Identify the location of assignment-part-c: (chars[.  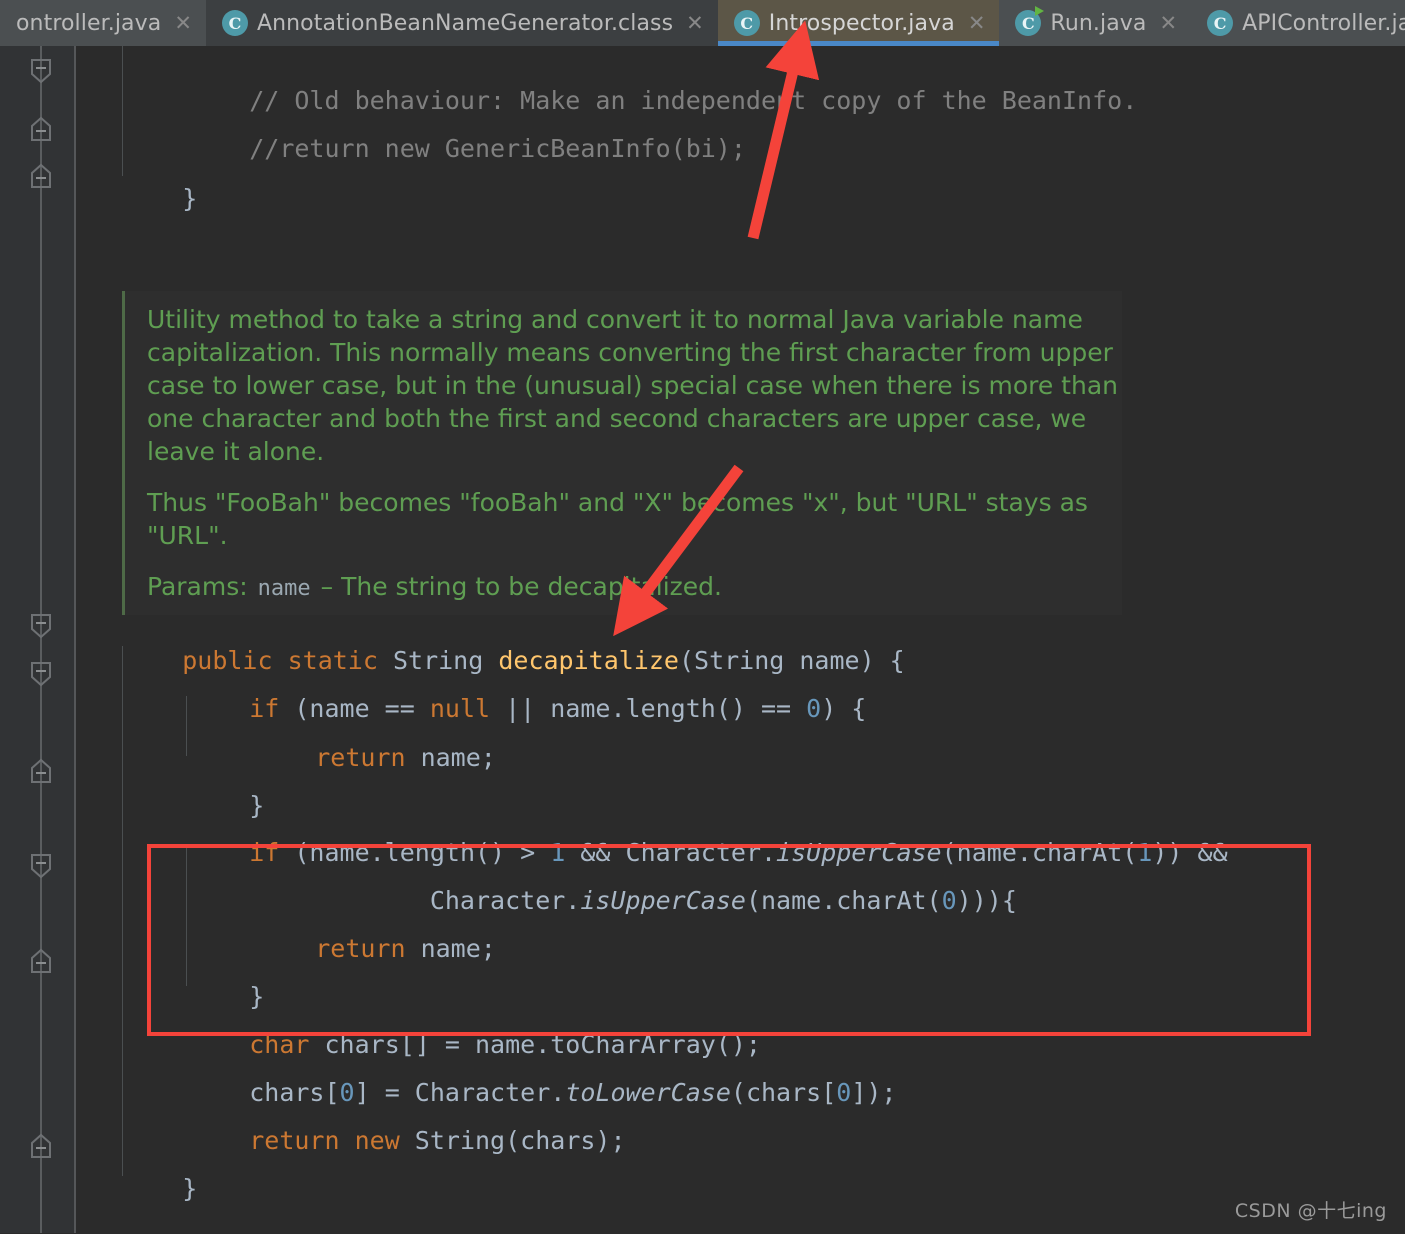
(783, 1092).